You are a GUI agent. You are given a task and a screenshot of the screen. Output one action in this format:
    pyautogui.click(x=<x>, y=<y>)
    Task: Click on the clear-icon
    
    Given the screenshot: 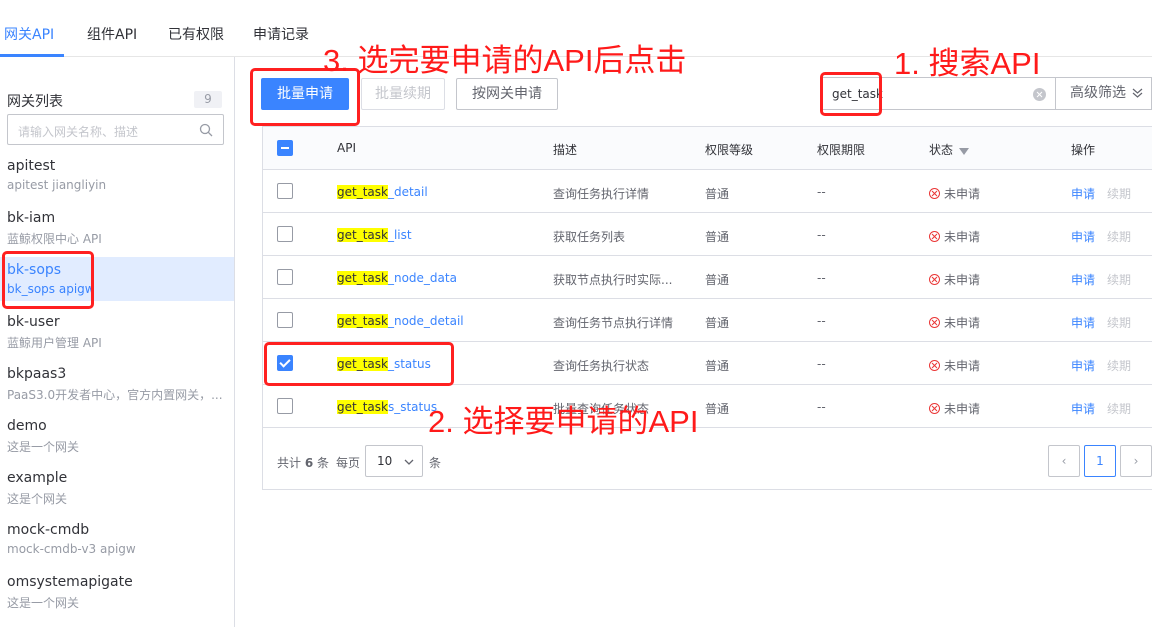 What is the action you would take?
    pyautogui.click(x=1039, y=94)
    